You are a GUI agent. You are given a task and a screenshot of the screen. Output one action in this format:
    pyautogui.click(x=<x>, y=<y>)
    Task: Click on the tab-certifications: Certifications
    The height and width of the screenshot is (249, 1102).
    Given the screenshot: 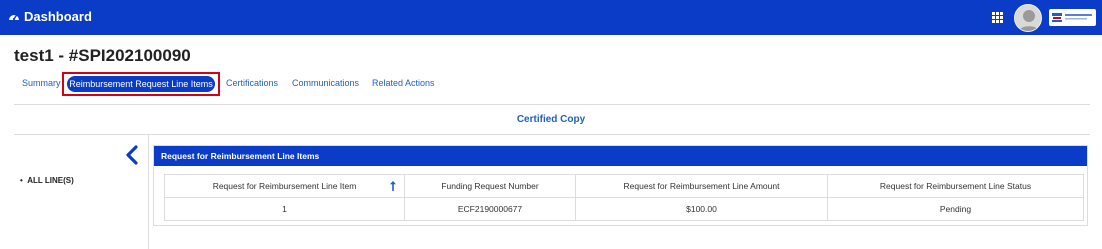 What is the action you would take?
    pyautogui.click(x=252, y=83)
    